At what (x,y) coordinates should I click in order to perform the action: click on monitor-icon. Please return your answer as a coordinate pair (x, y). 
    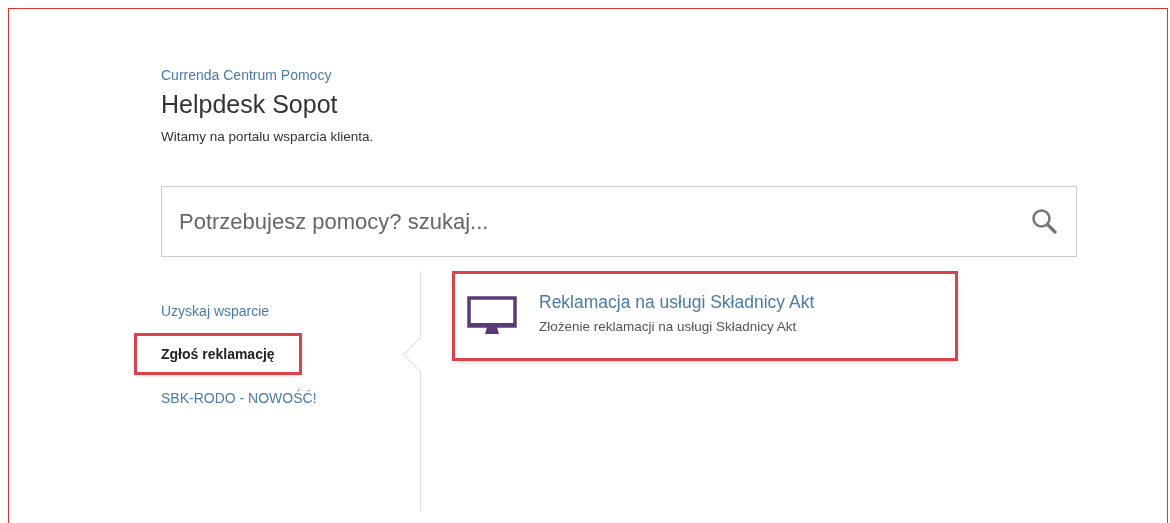
    Looking at the image, I should click on (492, 316).